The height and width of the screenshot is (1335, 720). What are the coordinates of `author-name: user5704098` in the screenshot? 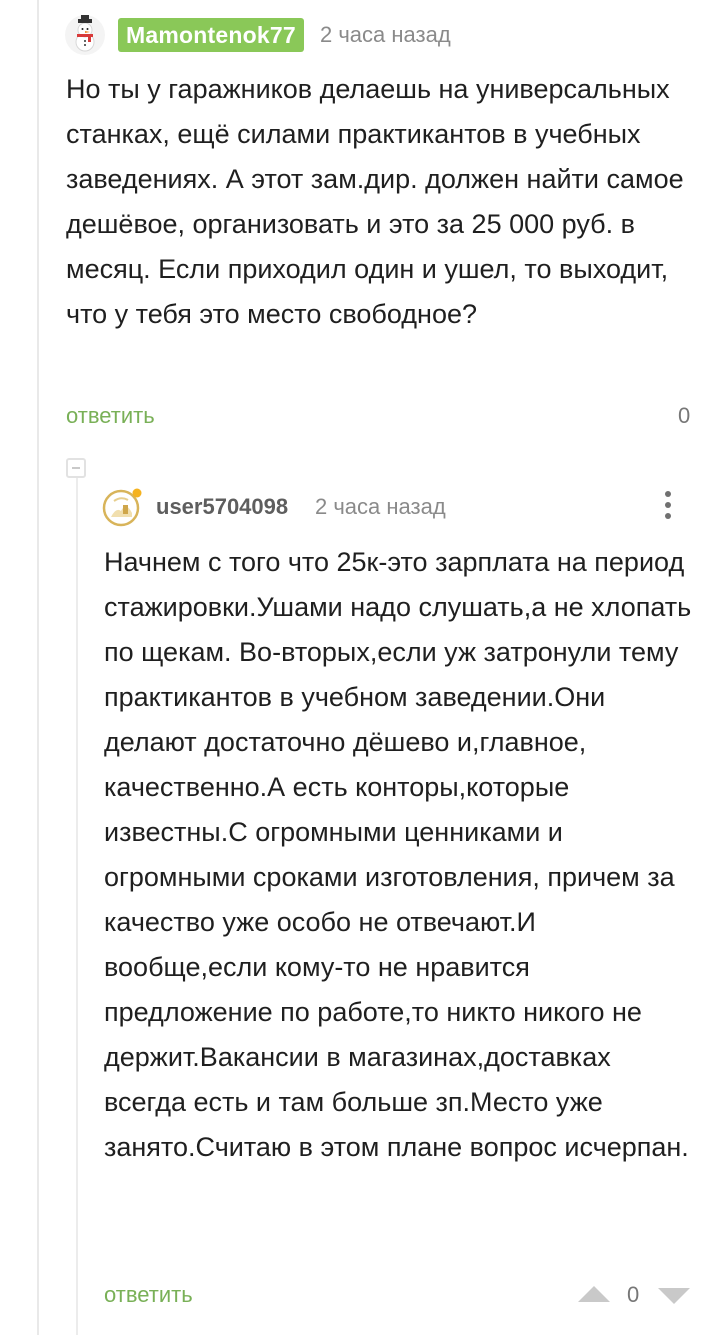 It's located at (222, 507).